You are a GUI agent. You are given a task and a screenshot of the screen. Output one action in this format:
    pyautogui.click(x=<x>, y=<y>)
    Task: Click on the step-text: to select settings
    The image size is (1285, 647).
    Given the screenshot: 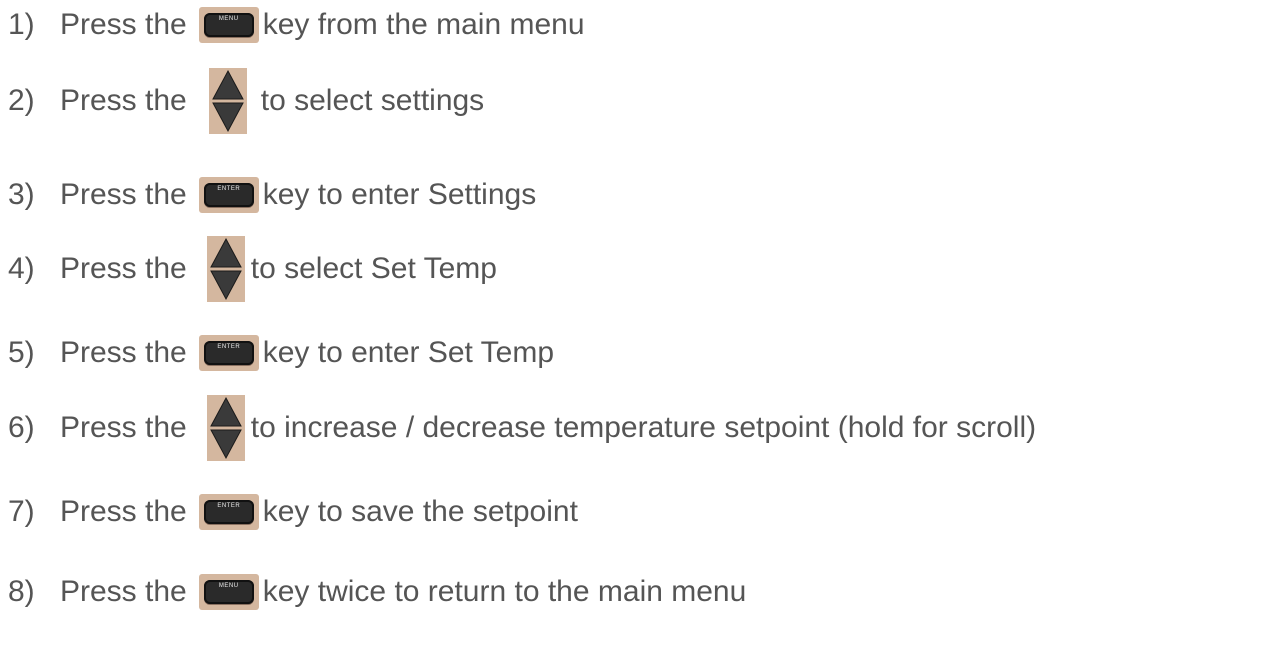 What is the action you would take?
    pyautogui.click(x=372, y=100)
    